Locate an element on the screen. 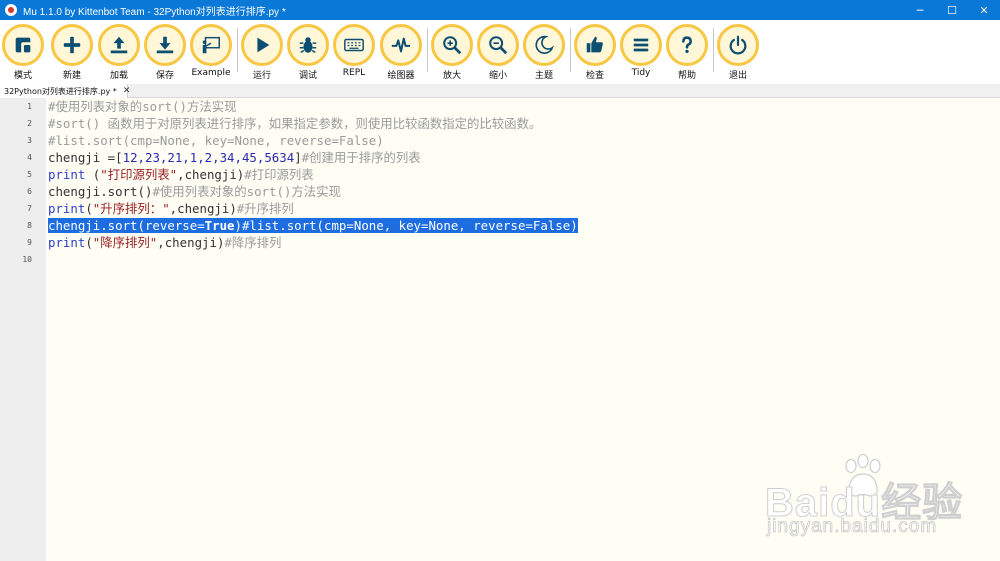 The width and height of the screenshot is (1000, 561). download-icon is located at coordinates (165, 45).